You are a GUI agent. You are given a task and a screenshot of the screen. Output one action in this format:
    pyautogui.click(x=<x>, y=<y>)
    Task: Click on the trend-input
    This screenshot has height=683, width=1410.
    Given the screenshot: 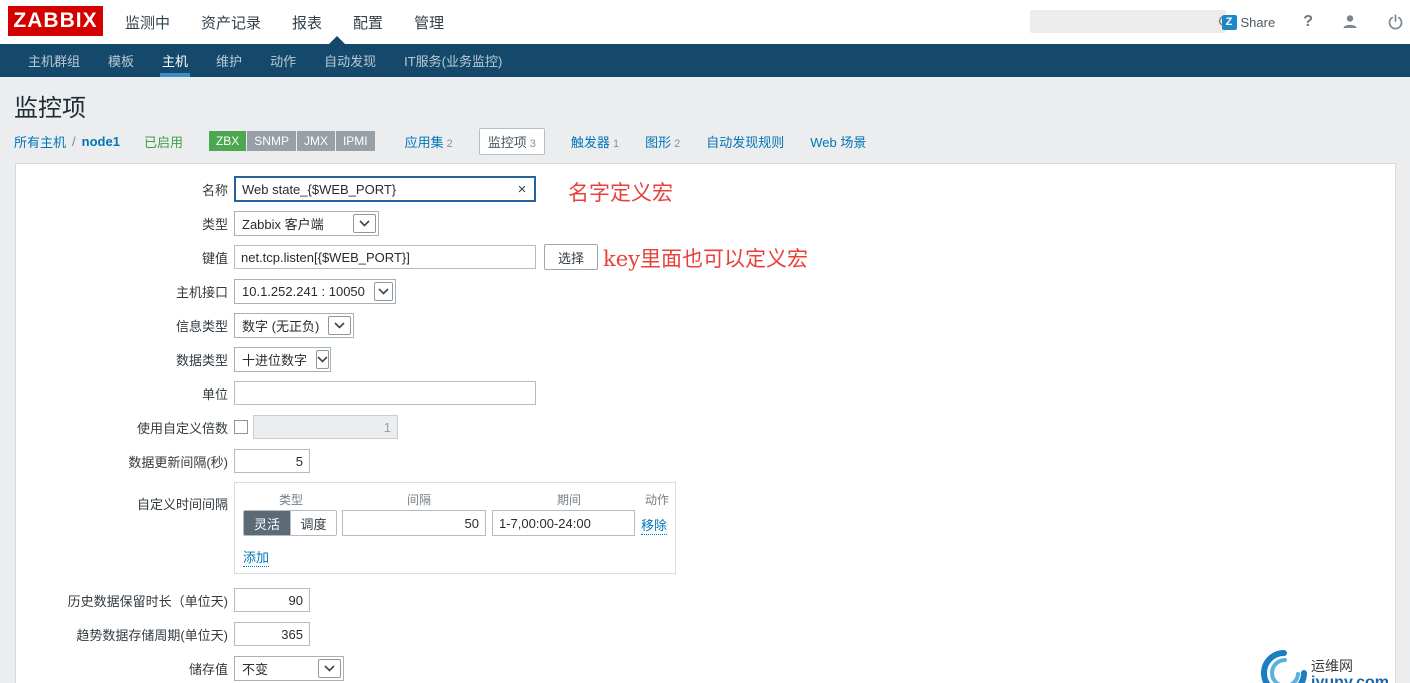 What is the action you would take?
    pyautogui.click(x=272, y=634)
    